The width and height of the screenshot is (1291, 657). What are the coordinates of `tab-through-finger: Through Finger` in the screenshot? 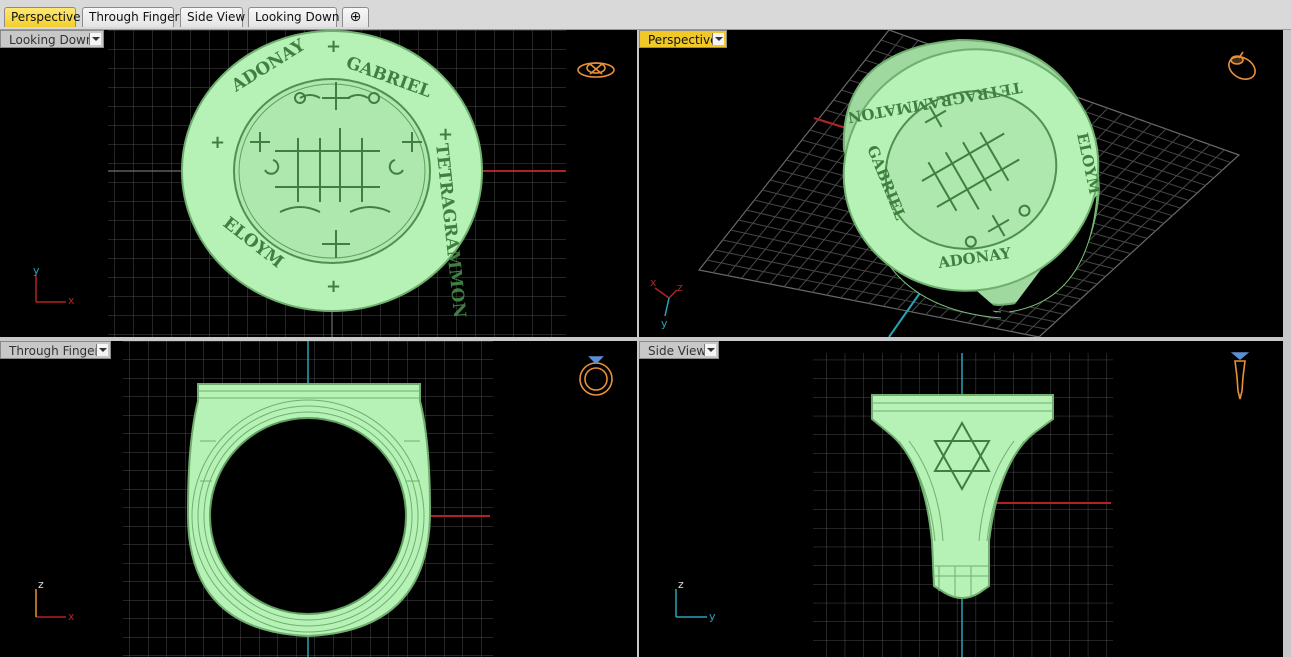 It's located at (131, 17).